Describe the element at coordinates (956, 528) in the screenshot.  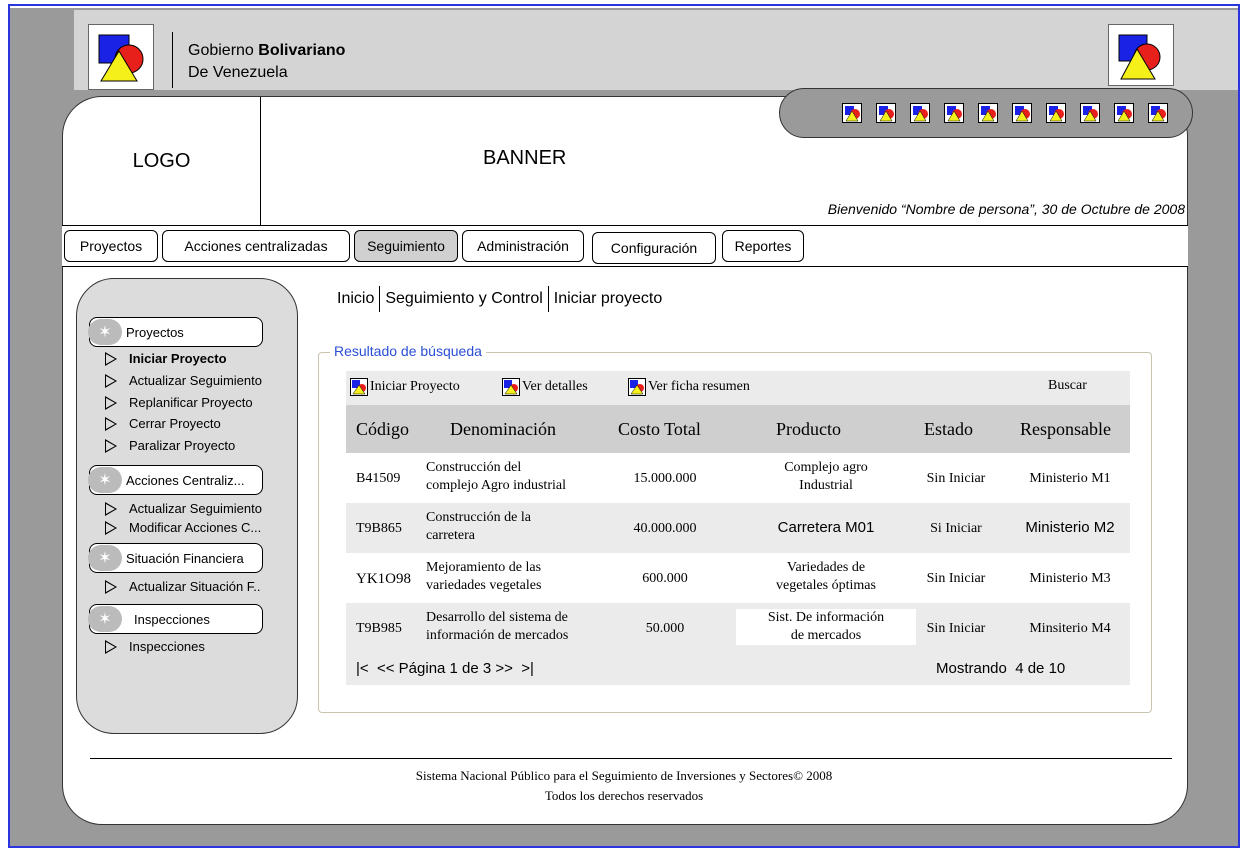
I see `cell-estado: Si Iniciar` at that location.